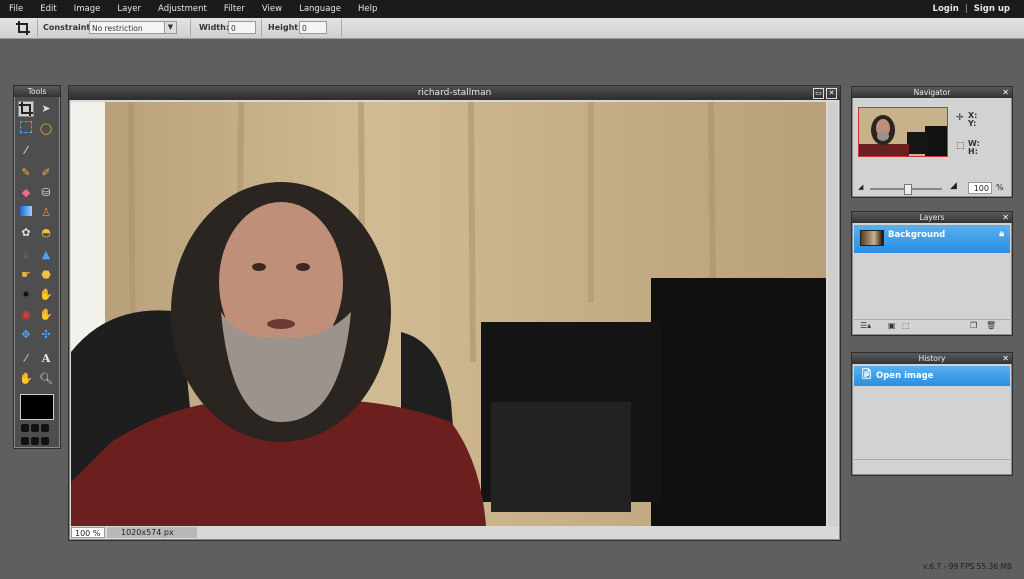  I want to click on maximize-icon: ▭, so click(818, 93).